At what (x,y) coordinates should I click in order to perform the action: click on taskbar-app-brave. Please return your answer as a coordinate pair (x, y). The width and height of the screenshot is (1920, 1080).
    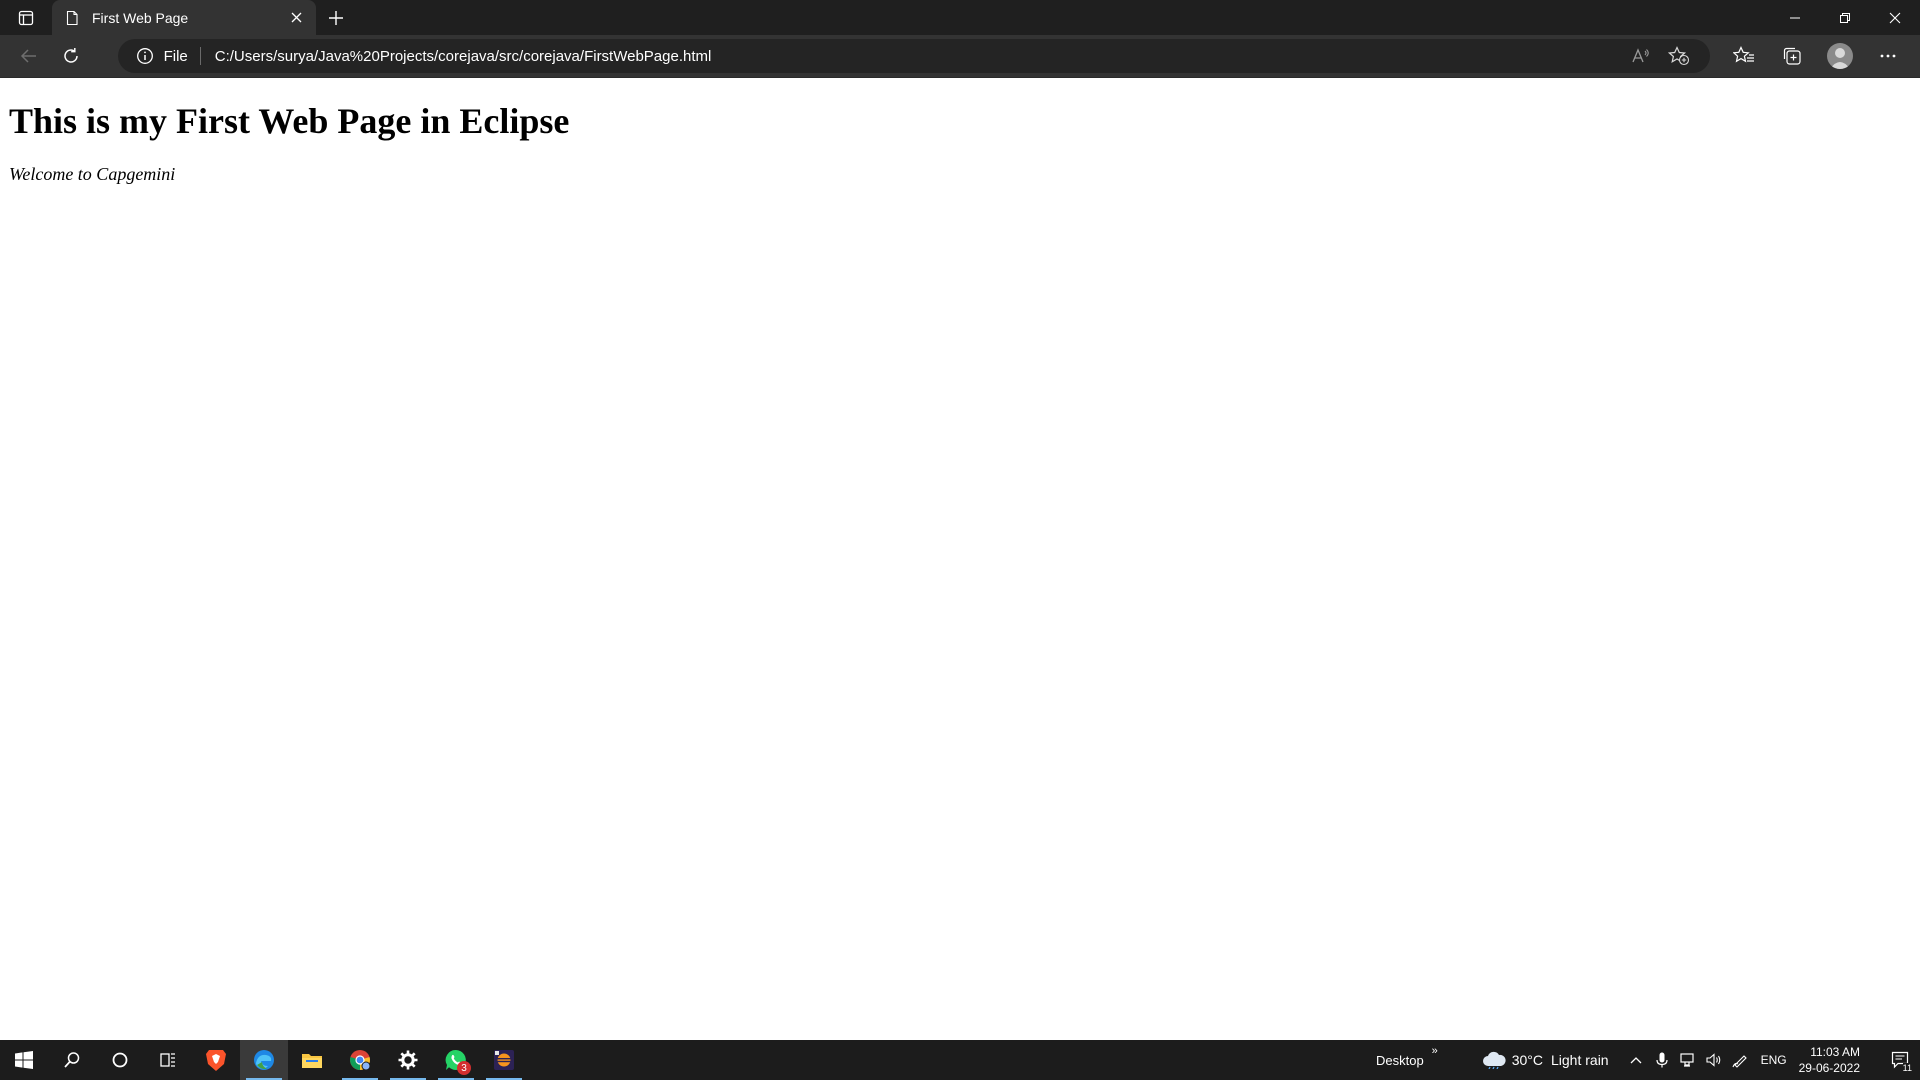
    Looking at the image, I should click on (216, 1060).